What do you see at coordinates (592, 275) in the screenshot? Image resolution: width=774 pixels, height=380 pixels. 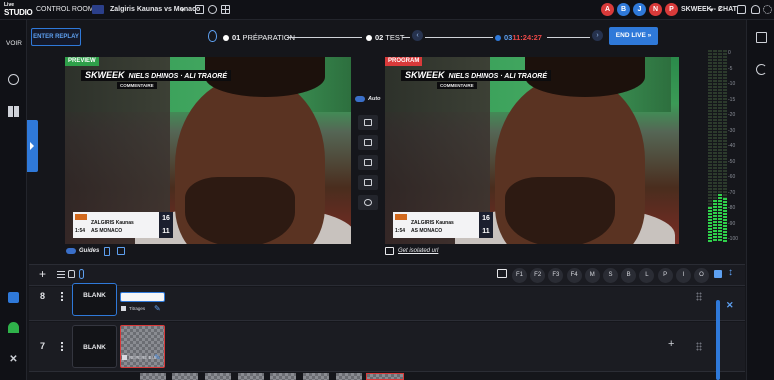 I see `function-button-m: M` at bounding box center [592, 275].